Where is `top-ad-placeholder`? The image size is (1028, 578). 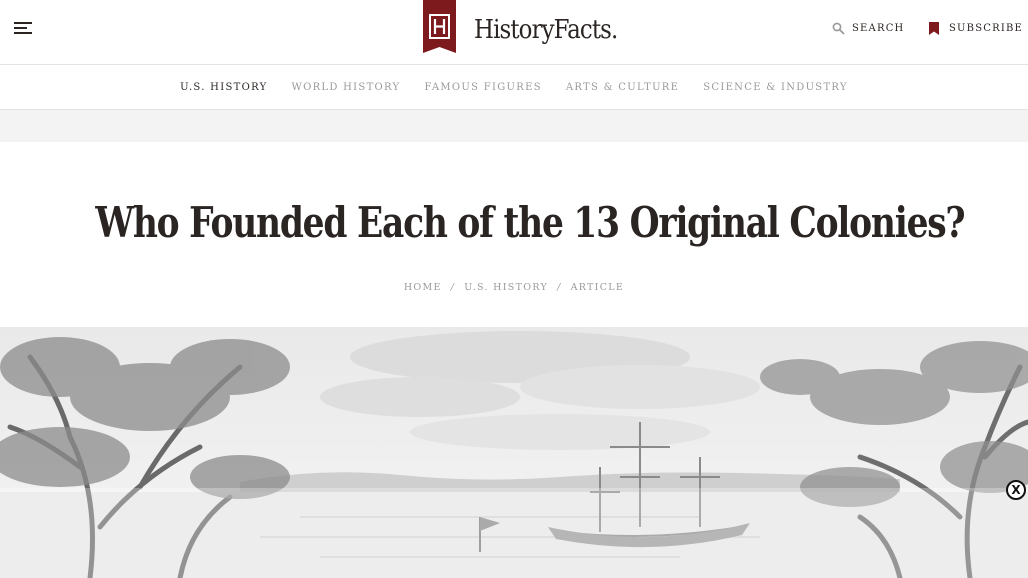 top-ad-placeholder is located at coordinates (514, 126).